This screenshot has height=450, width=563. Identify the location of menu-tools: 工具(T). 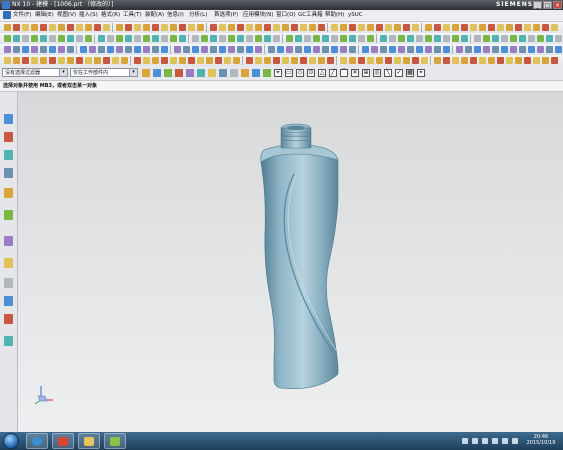
(132, 15).